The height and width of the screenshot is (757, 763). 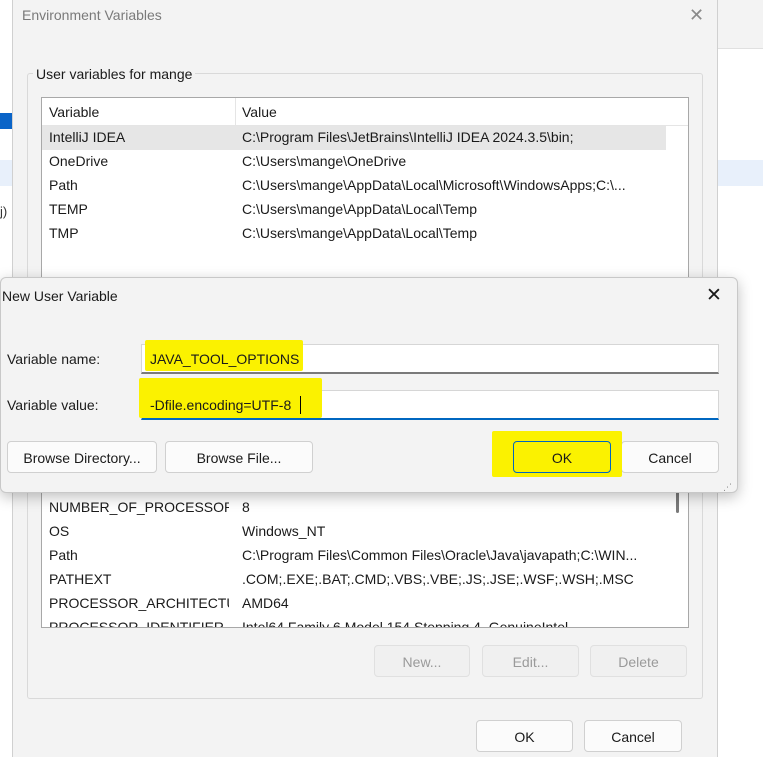 I want to click on variable-name: PATHEXT, so click(x=80, y=579).